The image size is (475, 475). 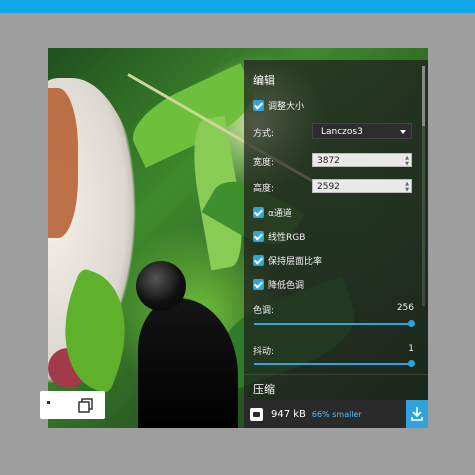 I want to click on alpha-checkbox-row: α通道, so click(x=272, y=212).